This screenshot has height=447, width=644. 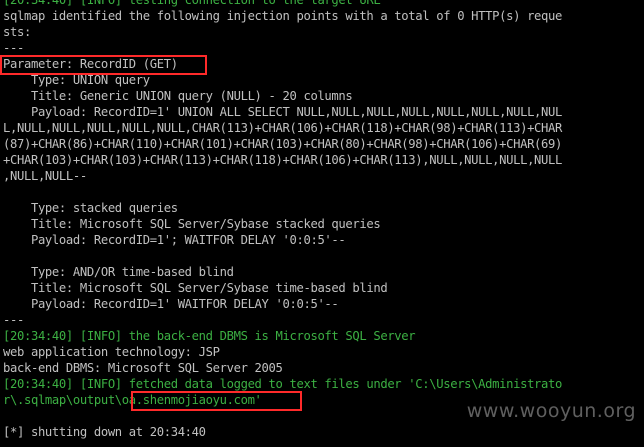 What do you see at coordinates (76, 80) in the screenshot?
I see `output-line: Type: UNION query` at bounding box center [76, 80].